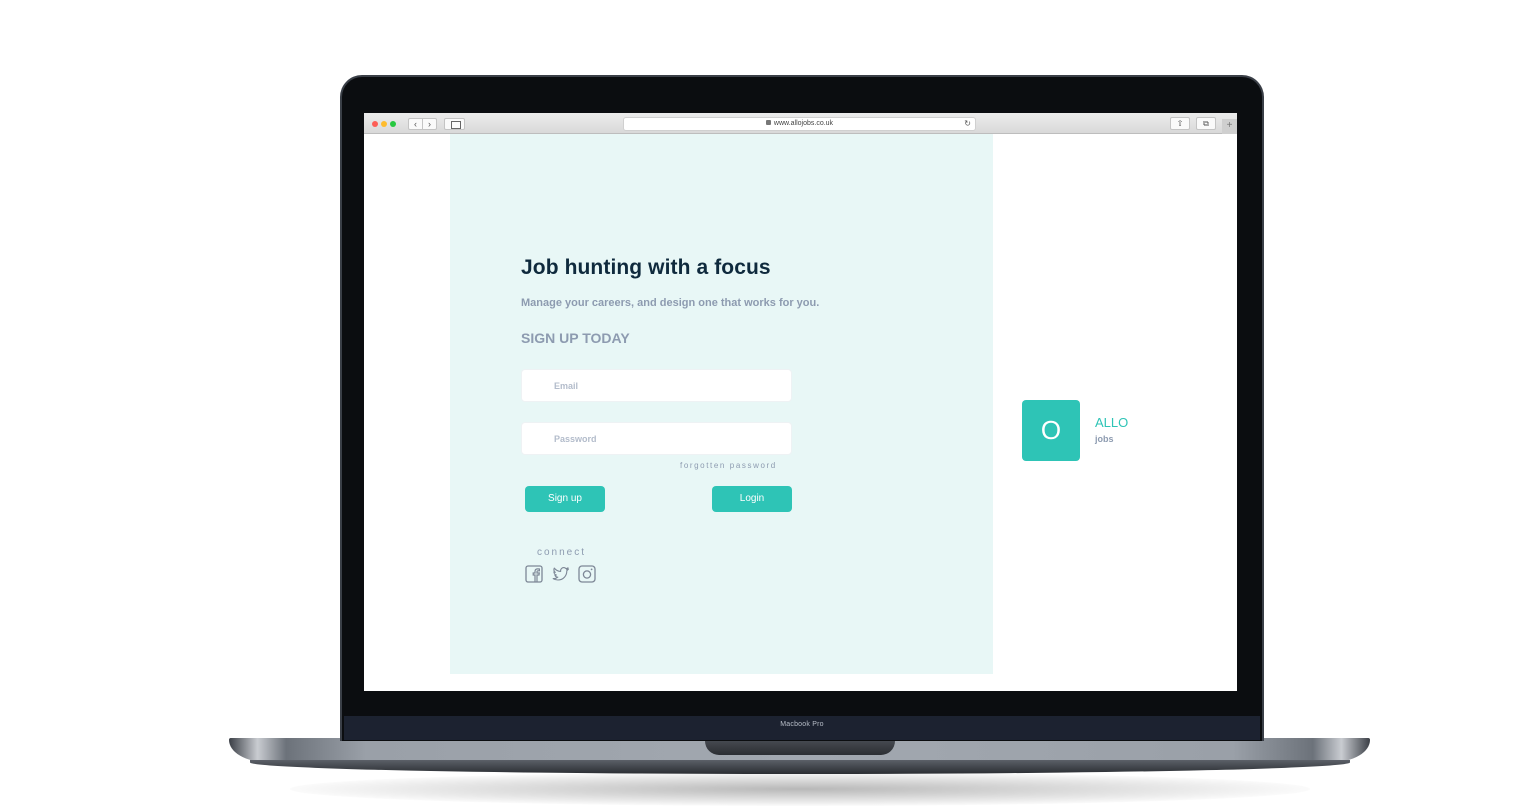 This screenshot has height=810, width=1532. I want to click on sidebar-toggle-icon, so click(454, 124).